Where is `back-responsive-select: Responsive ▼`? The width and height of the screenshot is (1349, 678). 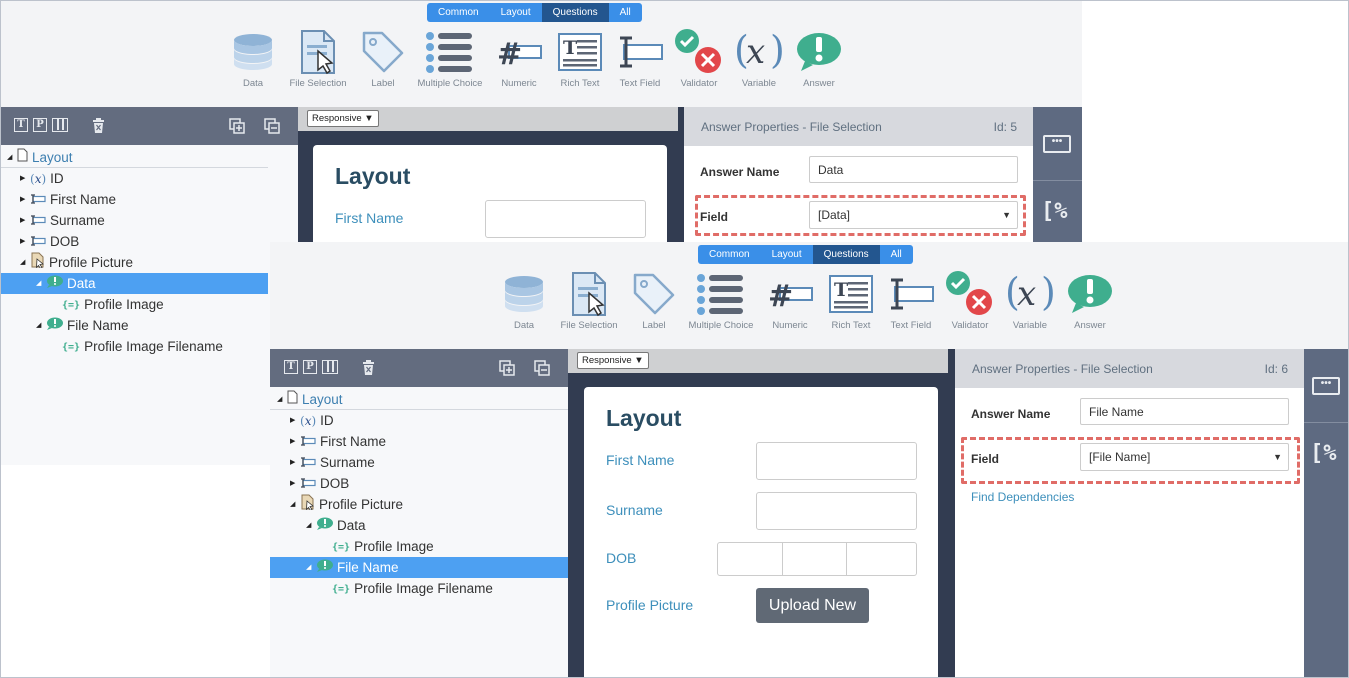
back-responsive-select: Responsive ▼ is located at coordinates (343, 118).